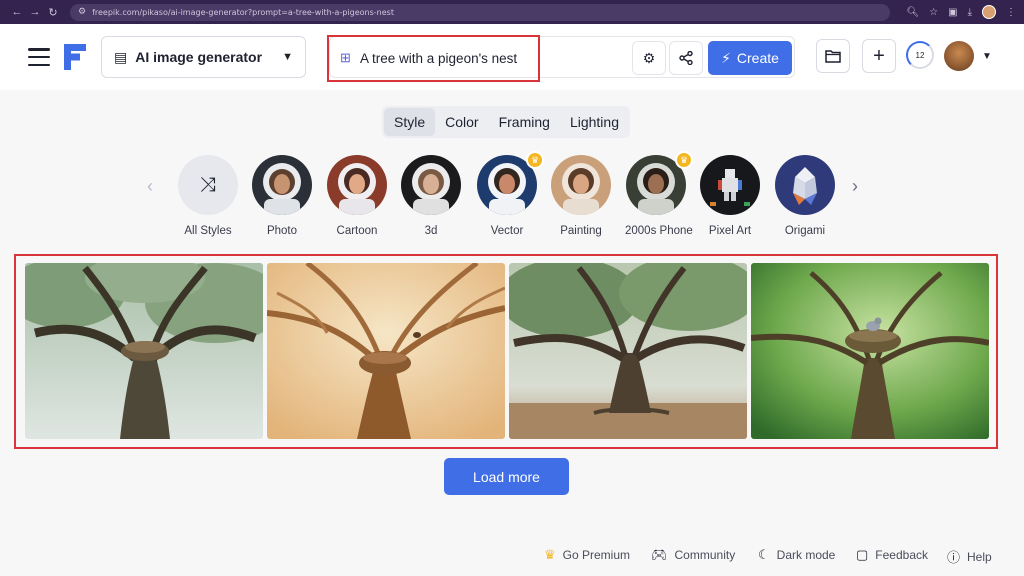 The width and height of the screenshot is (1024, 576). Describe the element at coordinates (357, 231) in the screenshot. I see `style-label: Cartoon` at that location.